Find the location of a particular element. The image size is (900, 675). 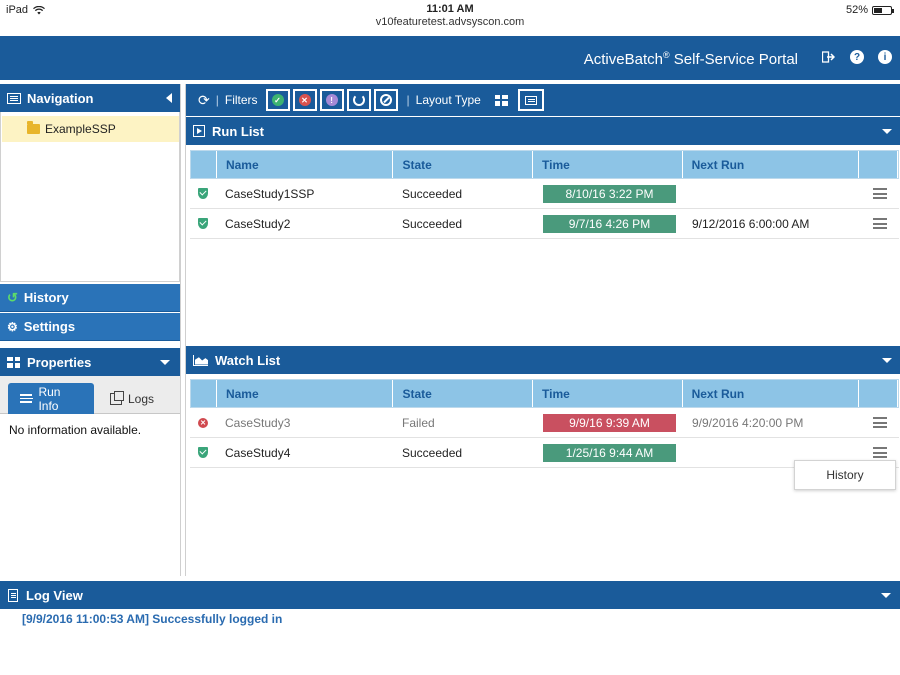

cell-time: 9/7/16 4:26 PM is located at coordinates (609, 223).